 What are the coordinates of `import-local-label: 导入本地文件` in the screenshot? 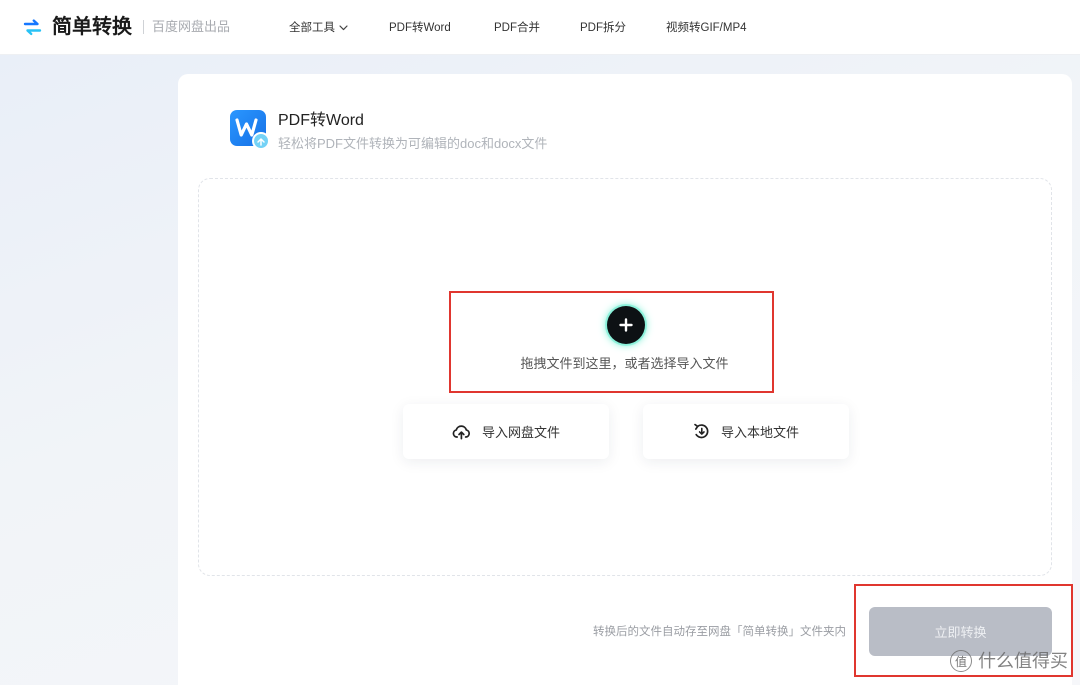 It's located at (759, 432).